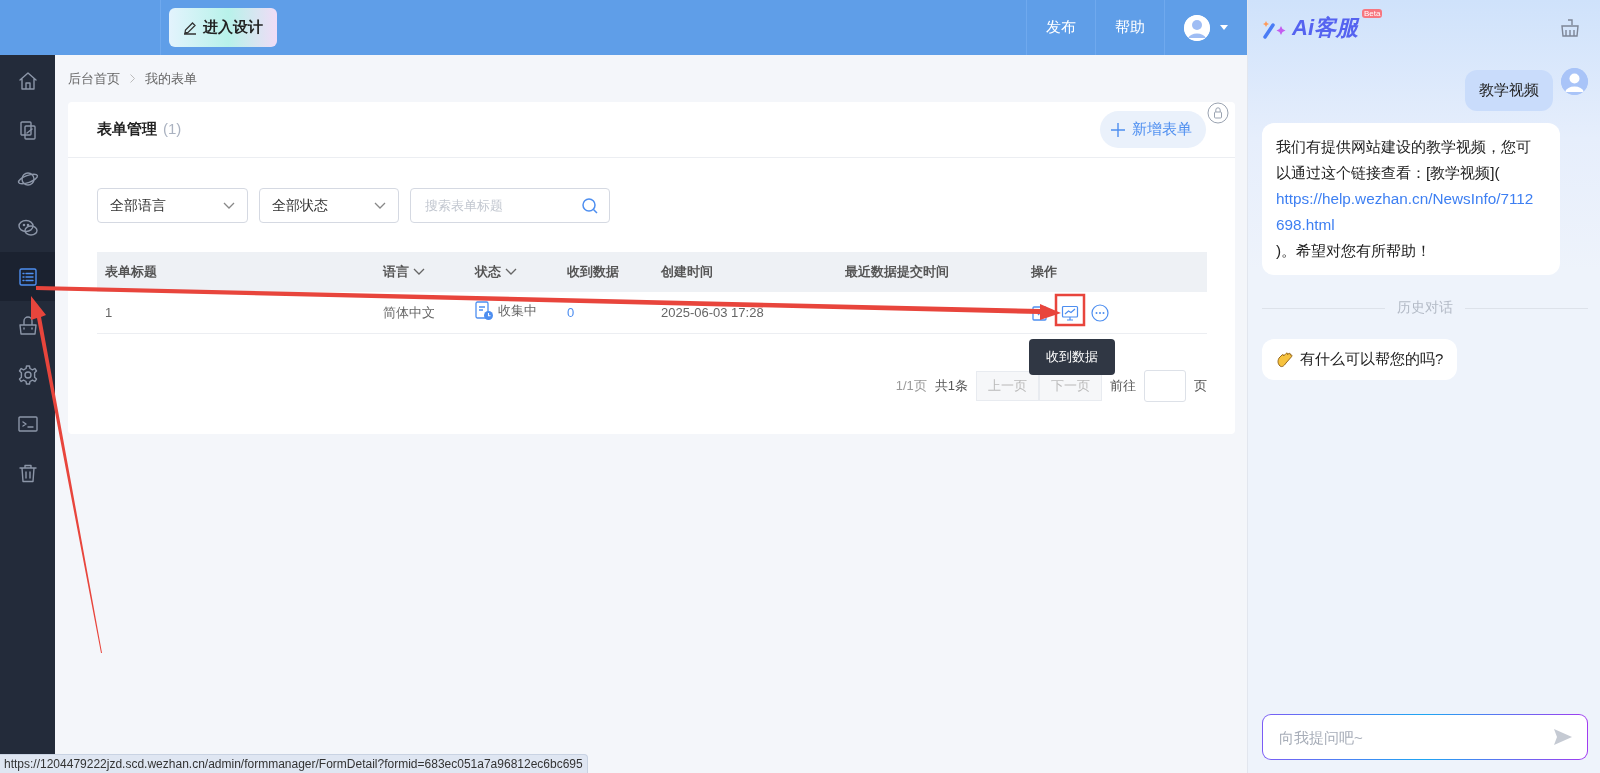 The width and height of the screenshot is (1600, 773). I want to click on user-message: 教学视频, so click(1509, 90).